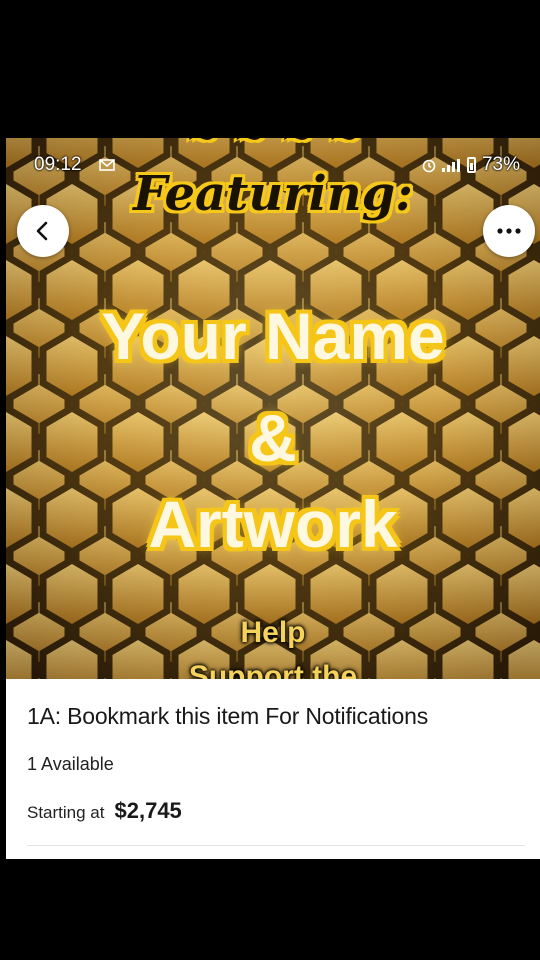  I want to click on more-options-button, so click(509, 231).